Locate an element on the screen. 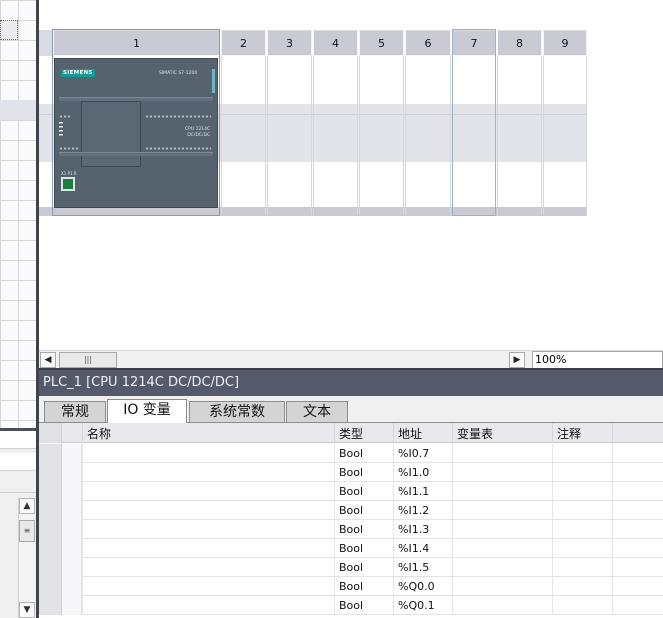 The width and height of the screenshot is (663, 618). cell-address: %I1.4 is located at coordinates (422, 548).